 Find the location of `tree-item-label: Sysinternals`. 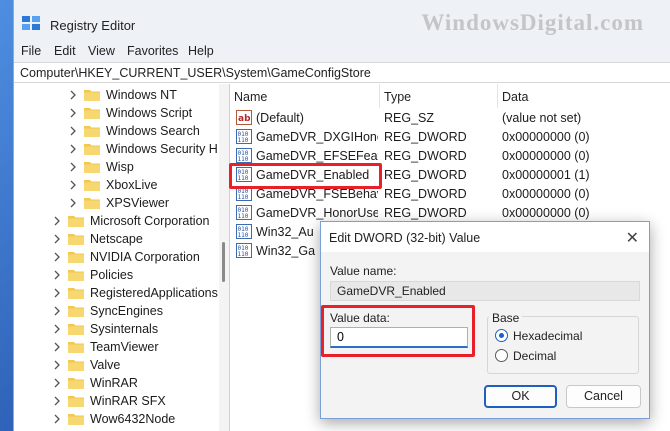

tree-item-label: Sysinternals is located at coordinates (124, 329).